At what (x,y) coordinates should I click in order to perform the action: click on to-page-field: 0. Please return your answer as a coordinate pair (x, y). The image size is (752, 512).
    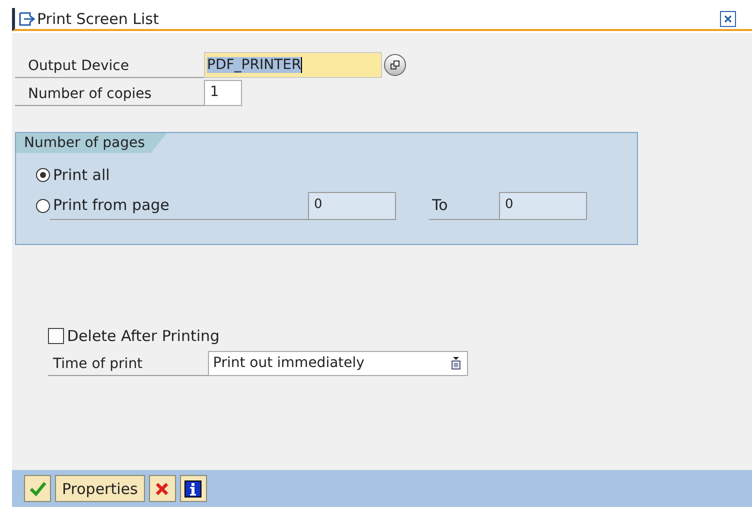
    Looking at the image, I should click on (543, 206).